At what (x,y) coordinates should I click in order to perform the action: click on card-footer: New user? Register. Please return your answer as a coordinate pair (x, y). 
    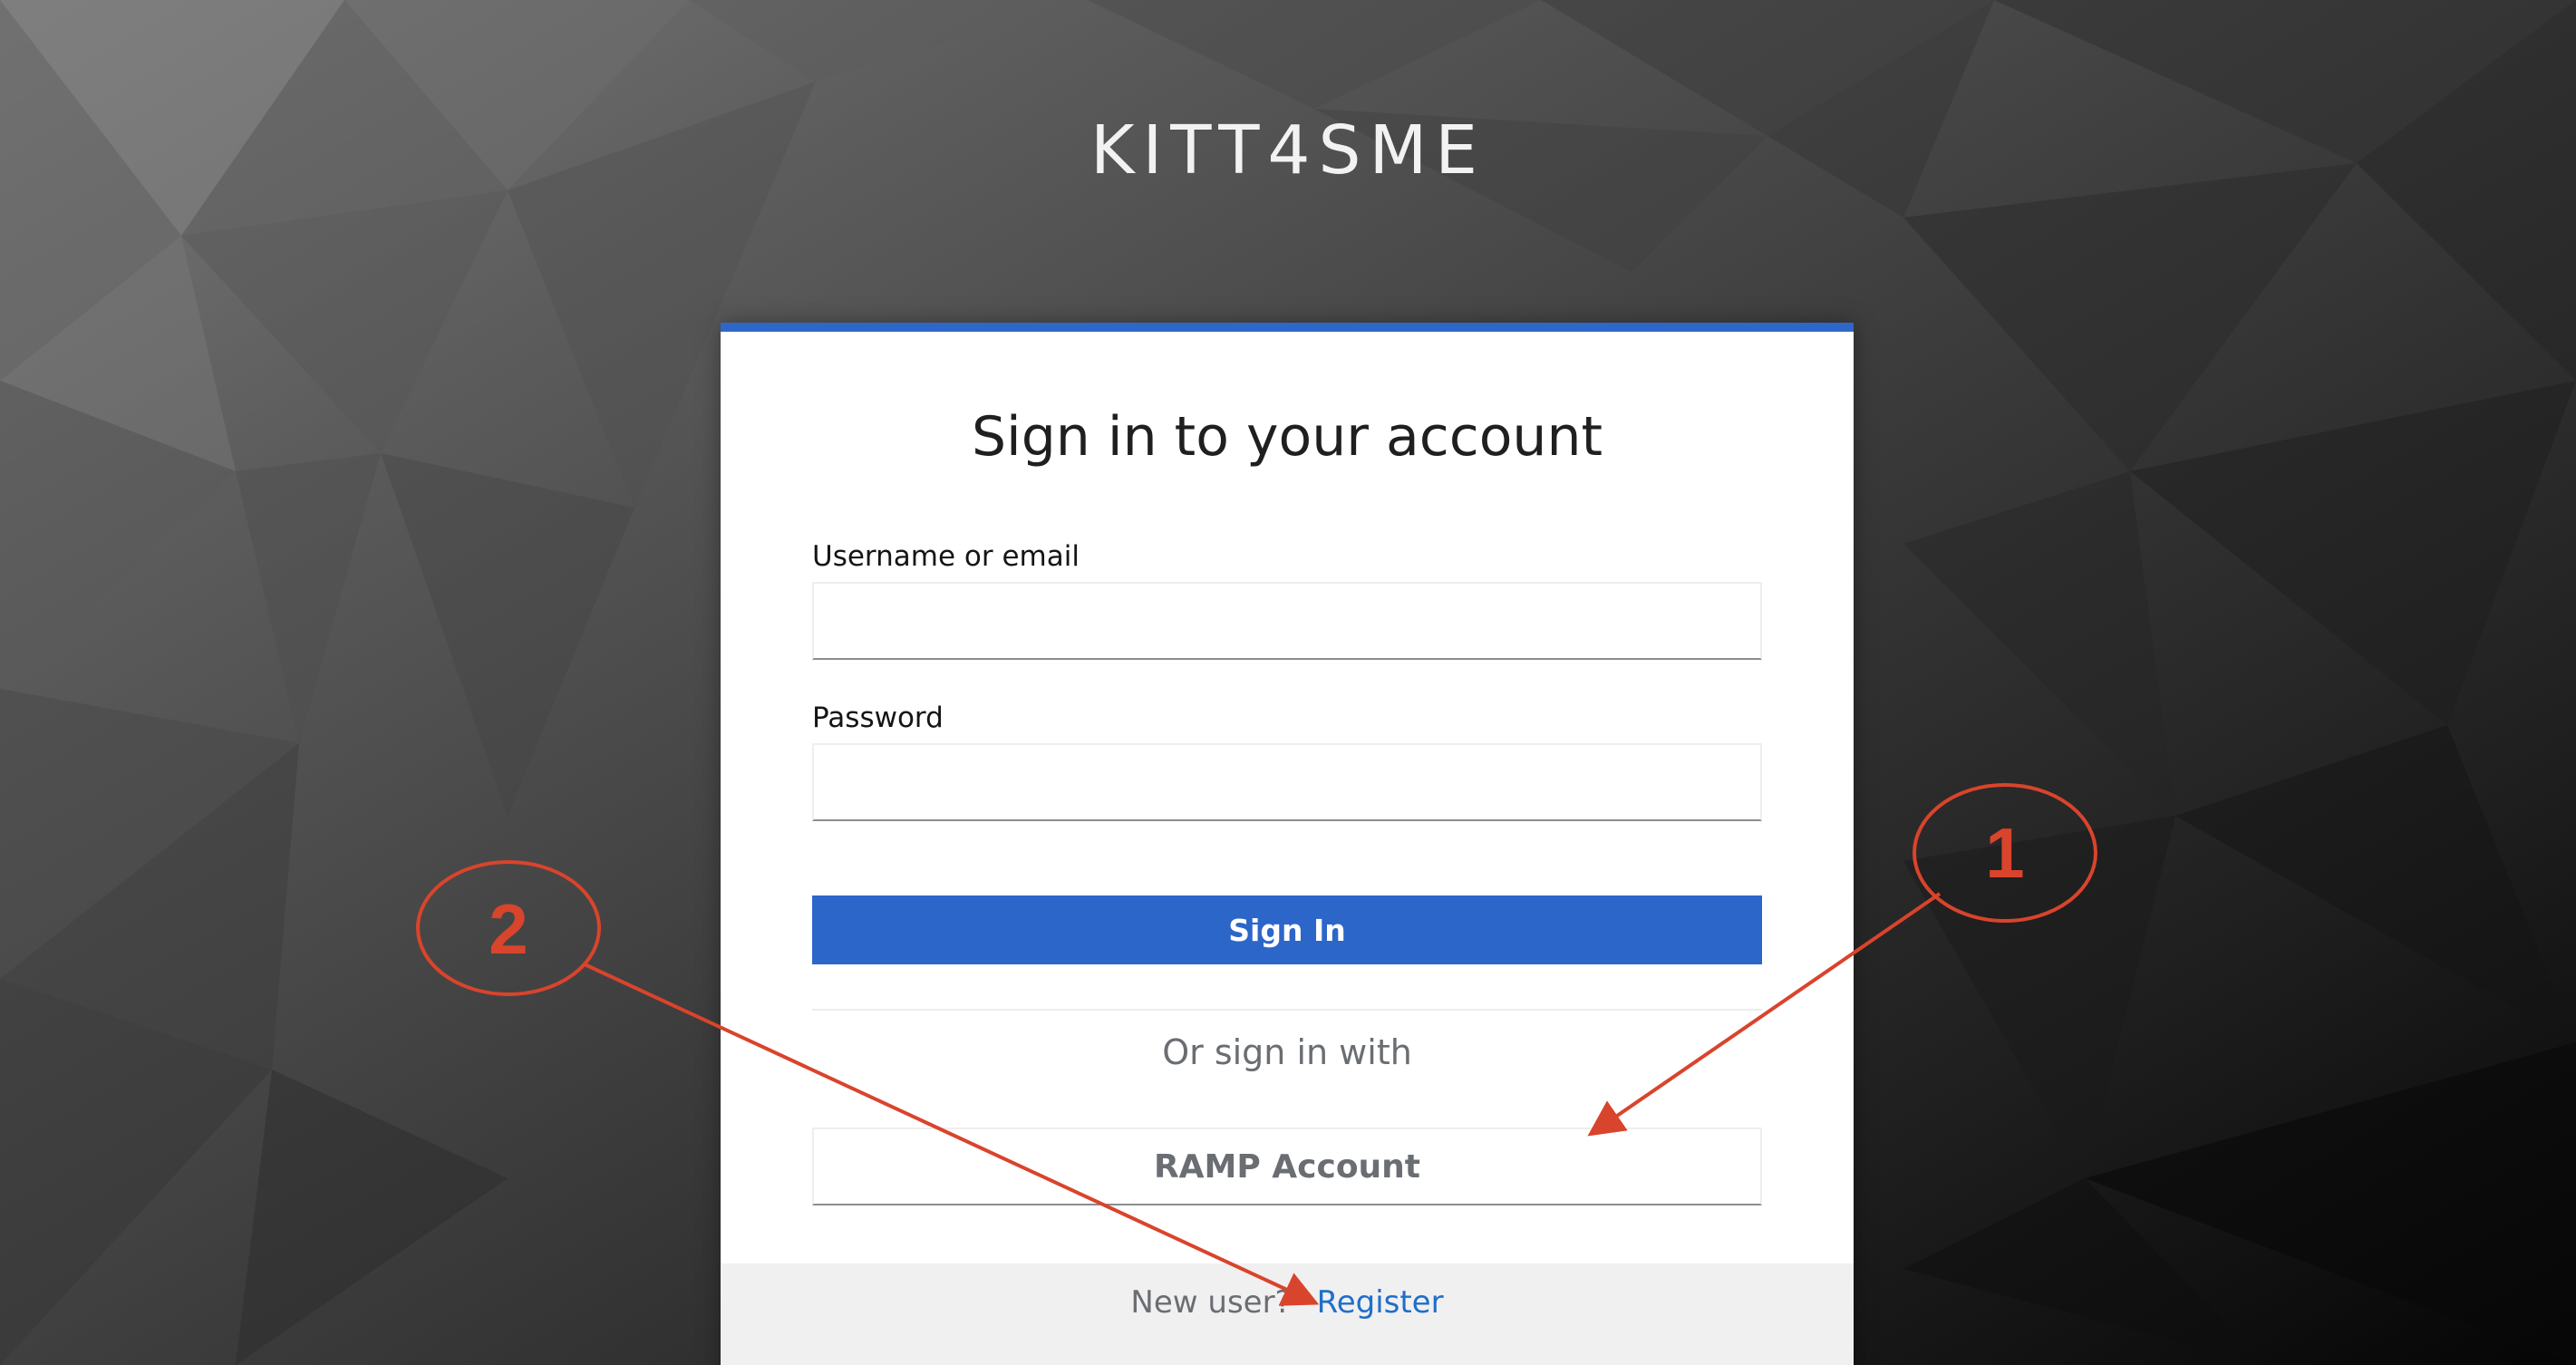
    Looking at the image, I should click on (1287, 1314).